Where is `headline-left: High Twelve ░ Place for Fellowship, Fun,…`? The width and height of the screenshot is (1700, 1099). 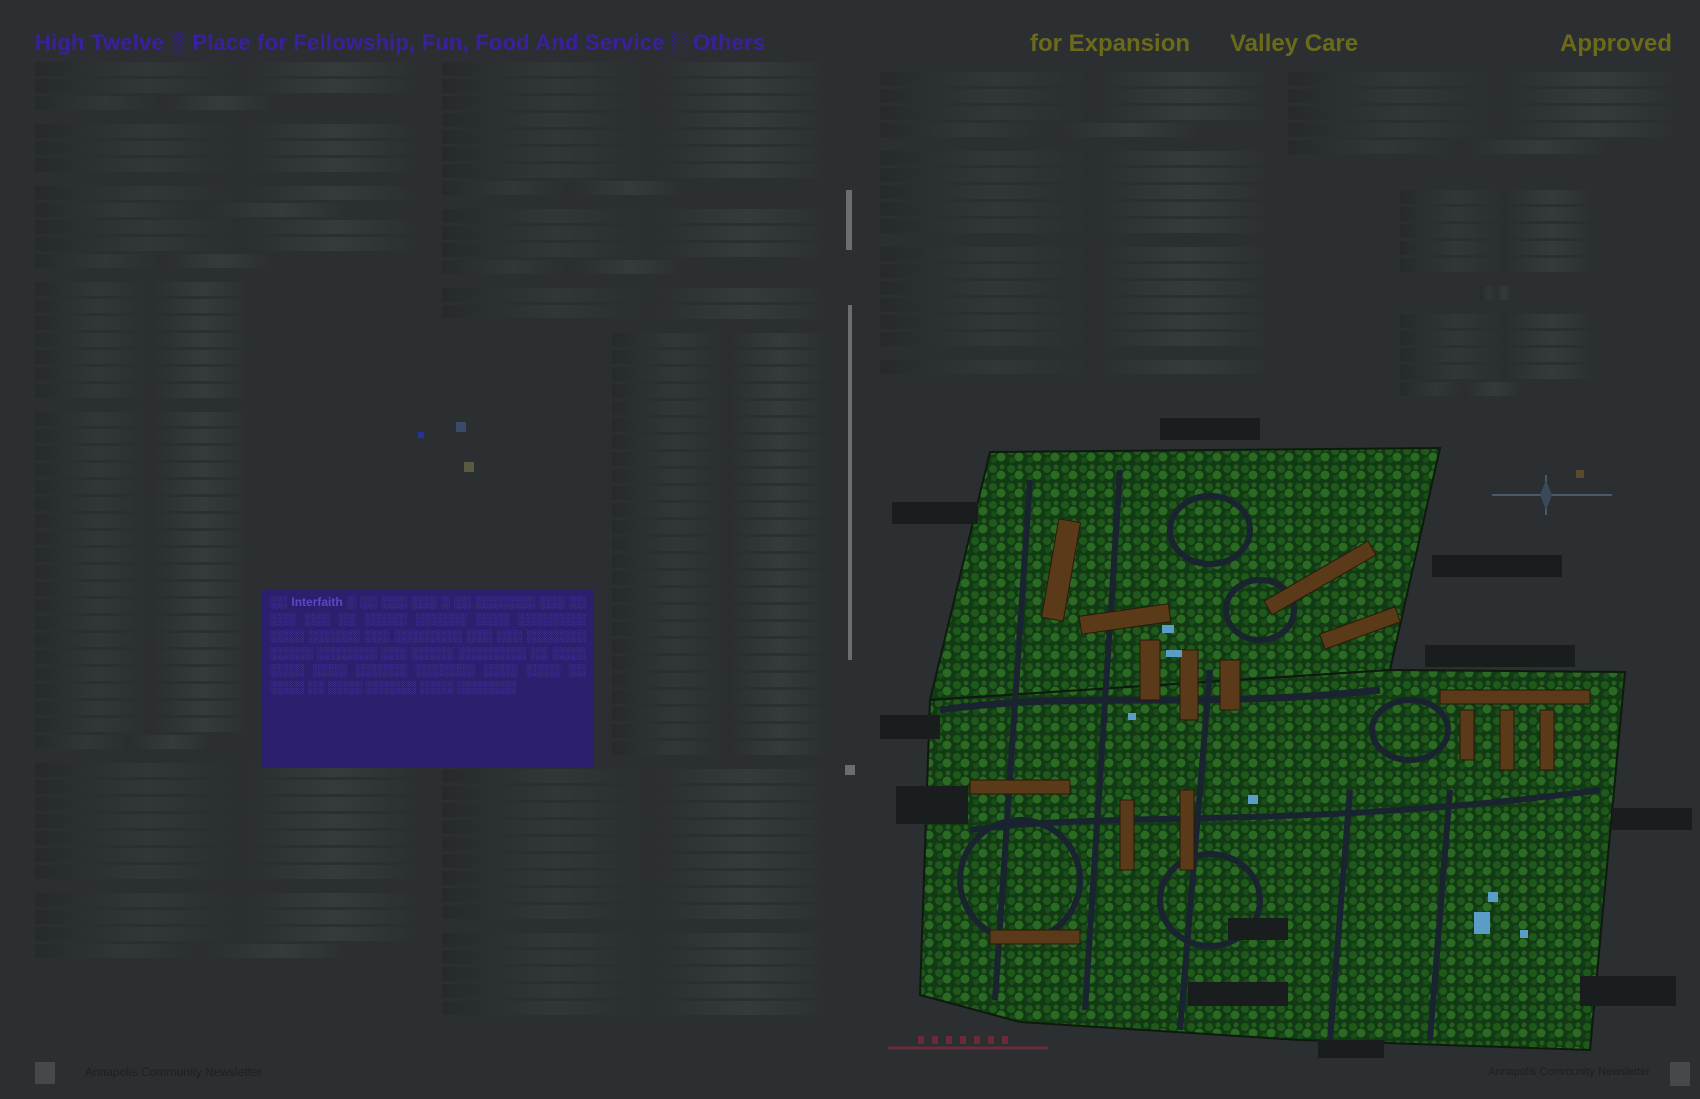
headline-left: High Twelve ░ Place for Fellowship, Fun,… is located at coordinates (400, 42).